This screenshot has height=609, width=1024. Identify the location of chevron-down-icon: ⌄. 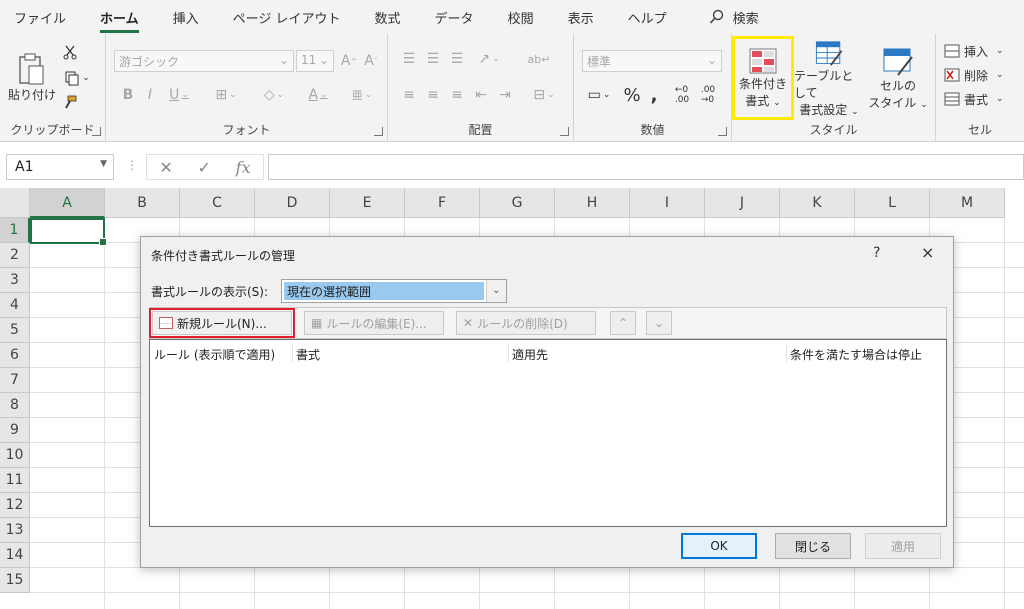
(496, 291).